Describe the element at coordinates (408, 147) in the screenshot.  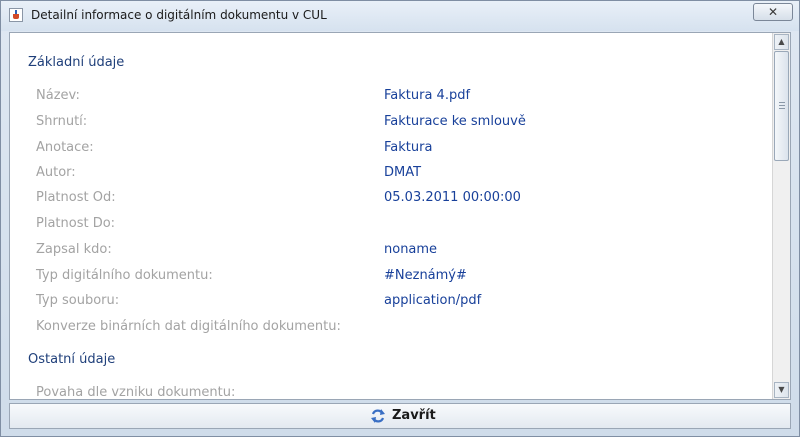
I see `detail-value: Faktura` at that location.